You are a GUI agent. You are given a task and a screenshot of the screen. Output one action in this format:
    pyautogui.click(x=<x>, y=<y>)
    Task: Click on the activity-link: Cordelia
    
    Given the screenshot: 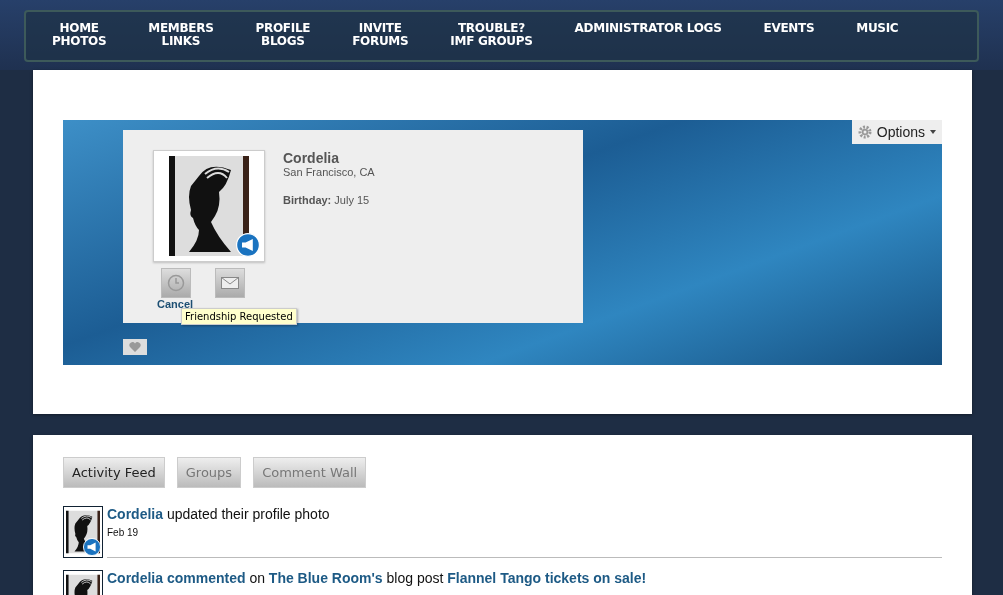 What is the action you would take?
    pyautogui.click(x=135, y=514)
    